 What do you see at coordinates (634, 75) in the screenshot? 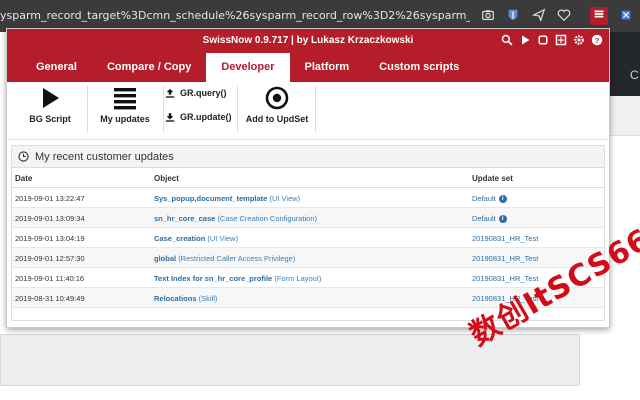
I see `background-nav-icon: C` at bounding box center [634, 75].